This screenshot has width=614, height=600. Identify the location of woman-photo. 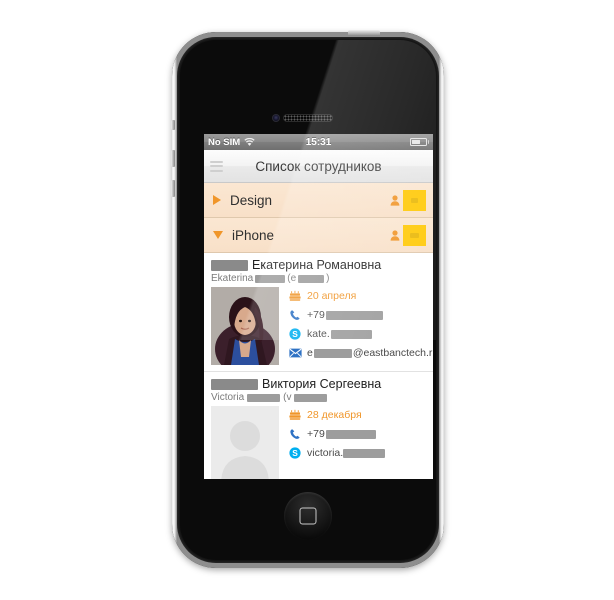
(245, 326).